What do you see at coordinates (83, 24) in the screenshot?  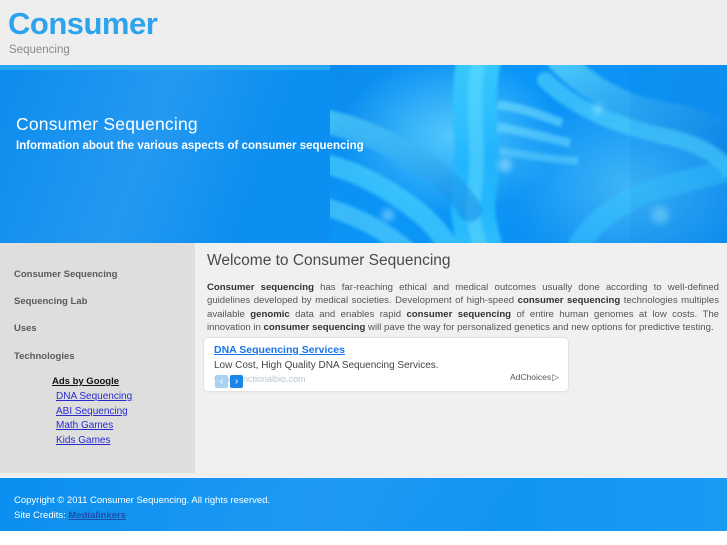 I see `site-logo-primary: Consumer` at bounding box center [83, 24].